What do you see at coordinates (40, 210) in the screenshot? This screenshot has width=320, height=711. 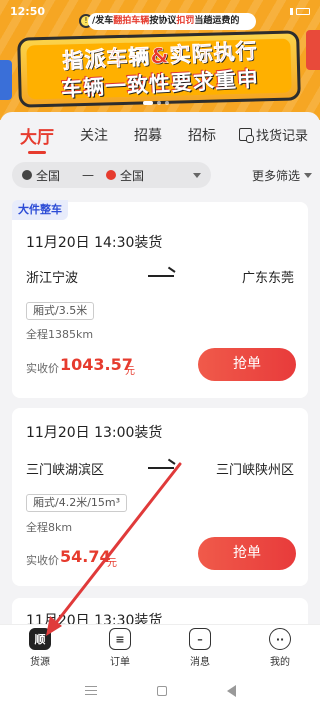 I see `cargo-type-badge: 大件整车` at bounding box center [40, 210].